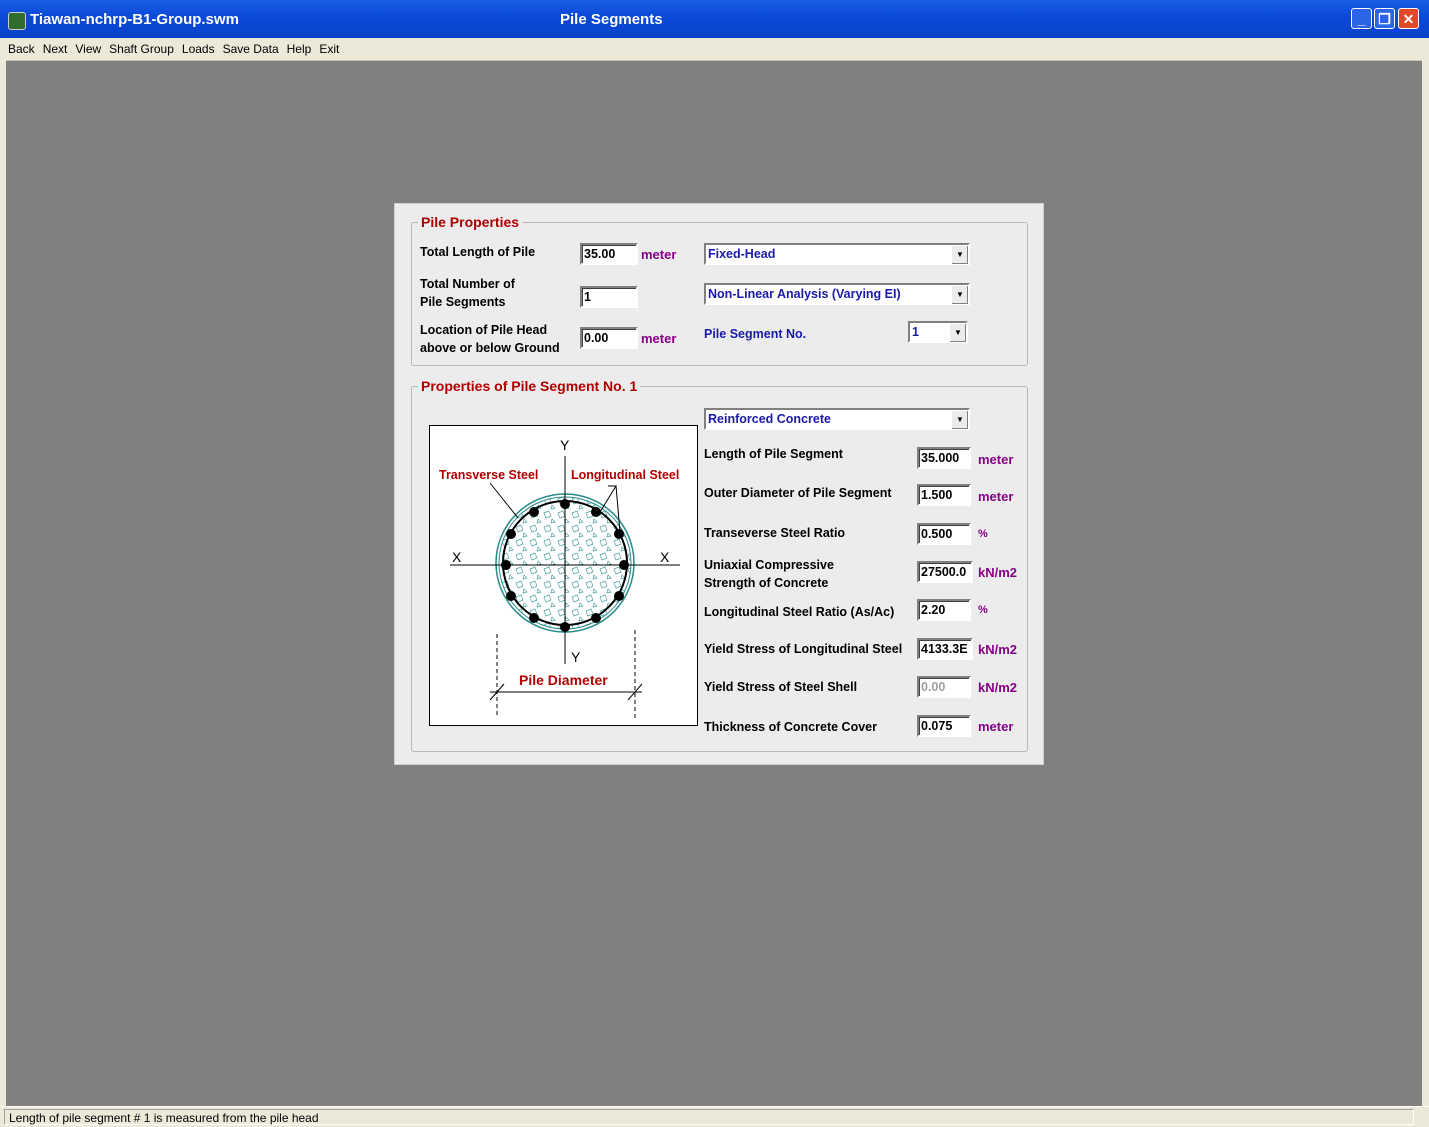  I want to click on num-segments-label-1: Total Number of, so click(467, 284).